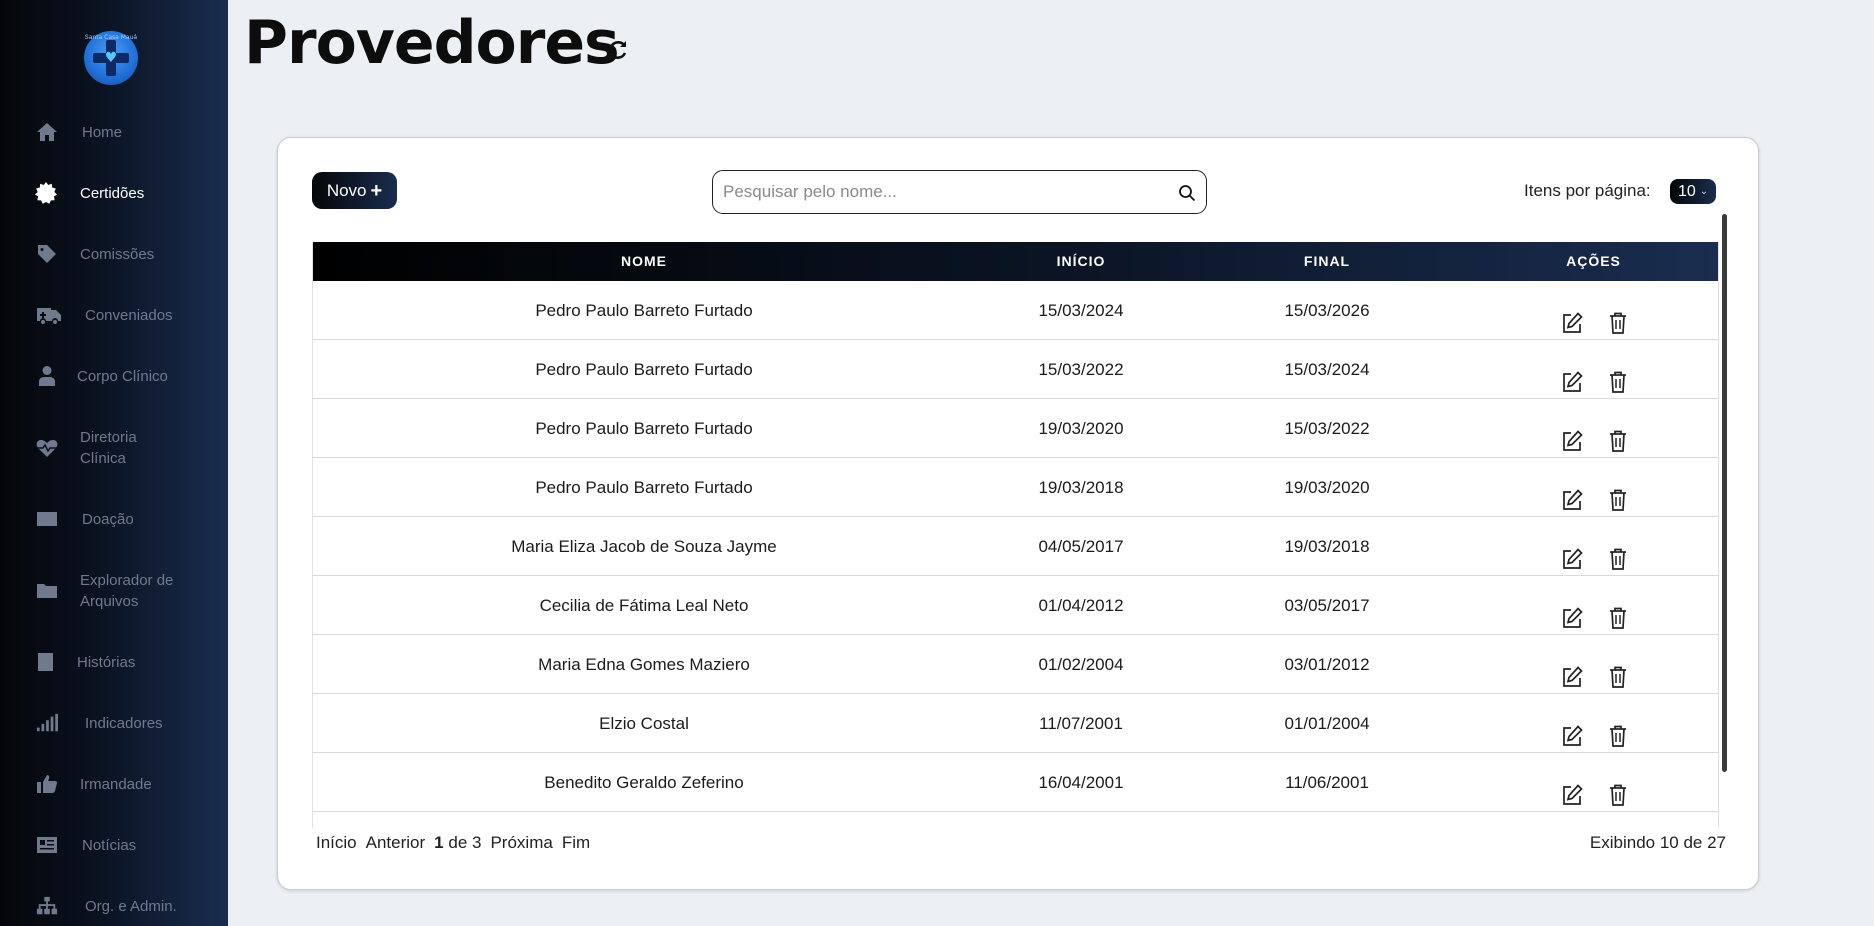 The image size is (1874, 926). I want to click on new-button: Novo +, so click(354, 190).